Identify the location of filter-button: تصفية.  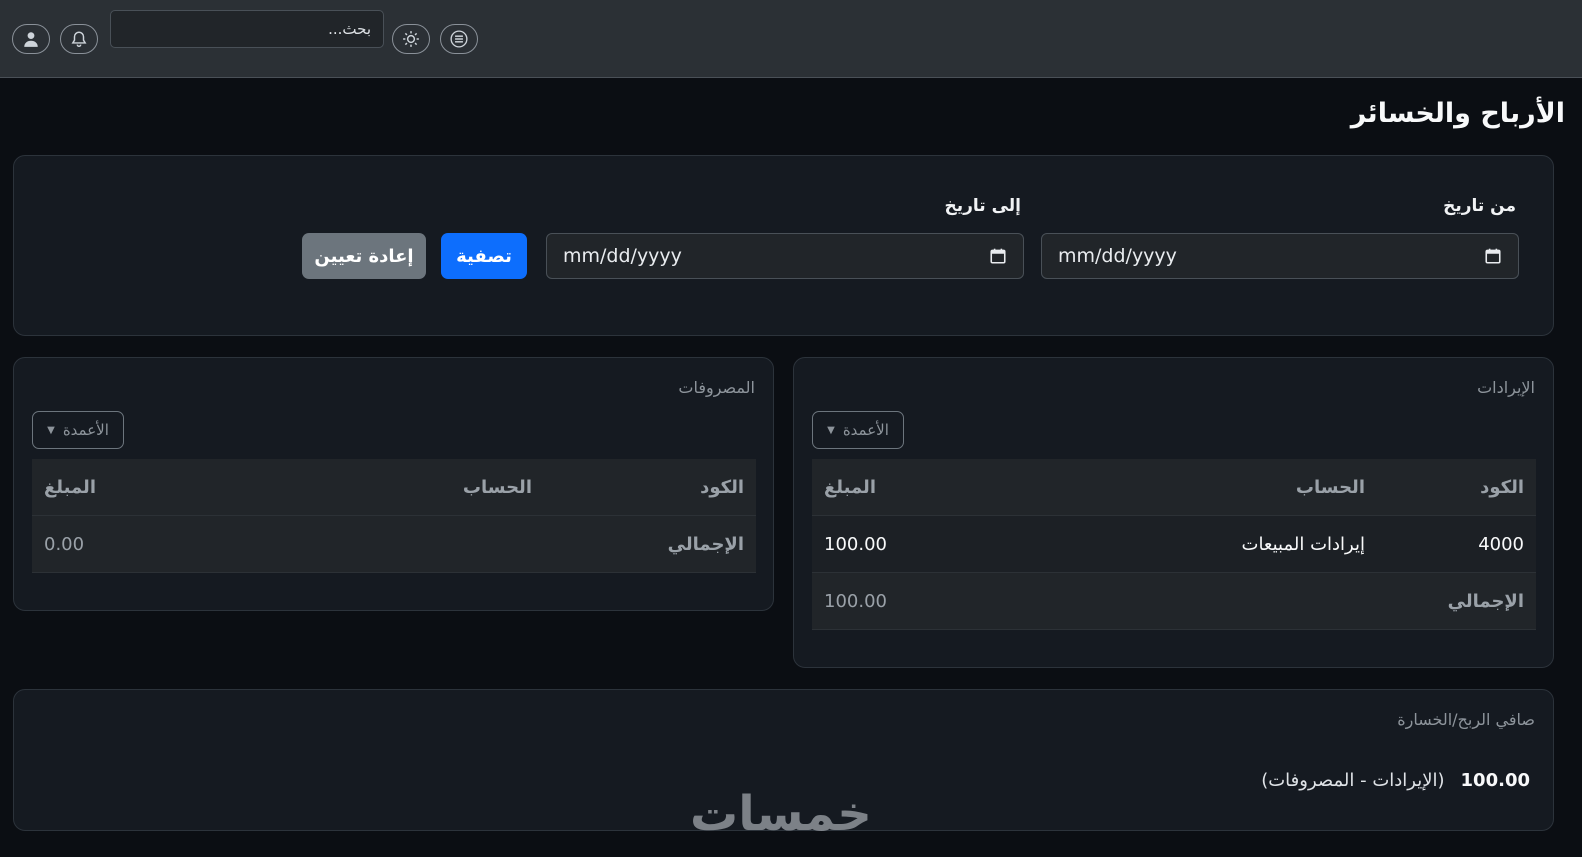
(484, 256).